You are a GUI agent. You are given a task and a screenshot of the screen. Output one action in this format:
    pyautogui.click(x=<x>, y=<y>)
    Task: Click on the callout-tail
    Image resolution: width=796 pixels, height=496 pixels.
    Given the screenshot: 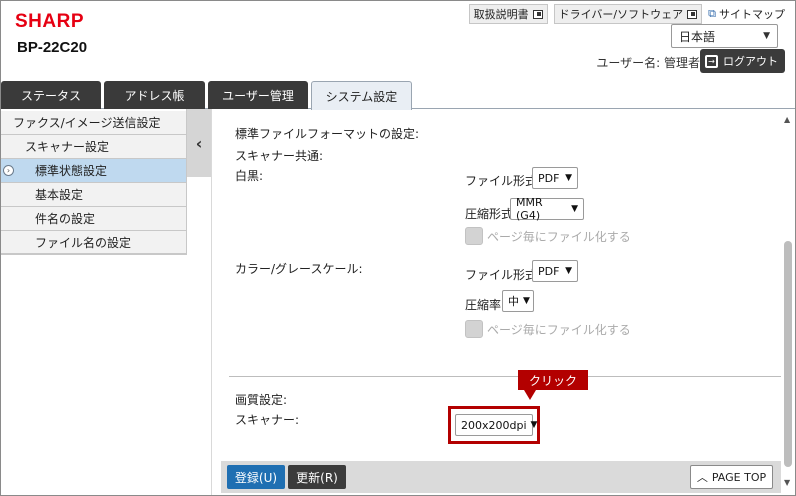 What is the action you would take?
    pyautogui.click(x=530, y=395)
    